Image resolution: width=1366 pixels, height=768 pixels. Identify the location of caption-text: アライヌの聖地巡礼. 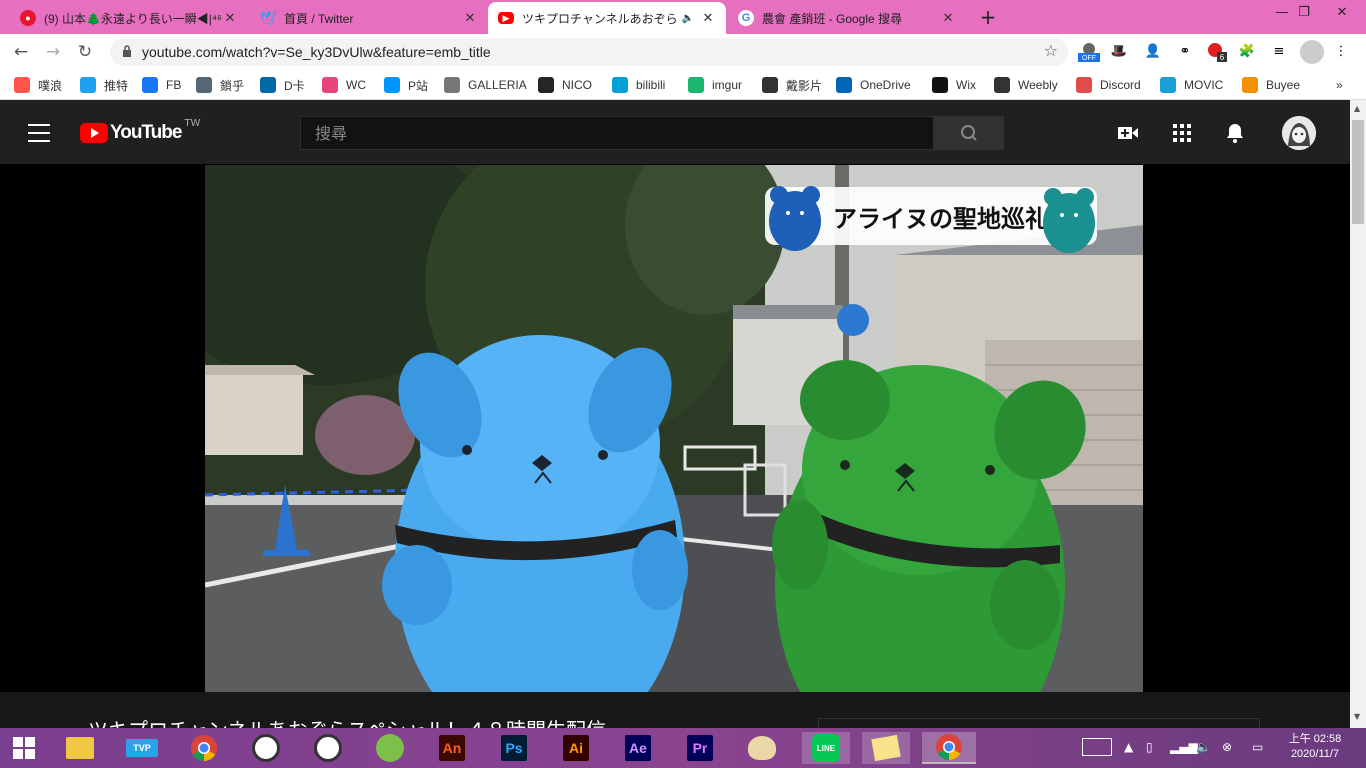
(941, 219).